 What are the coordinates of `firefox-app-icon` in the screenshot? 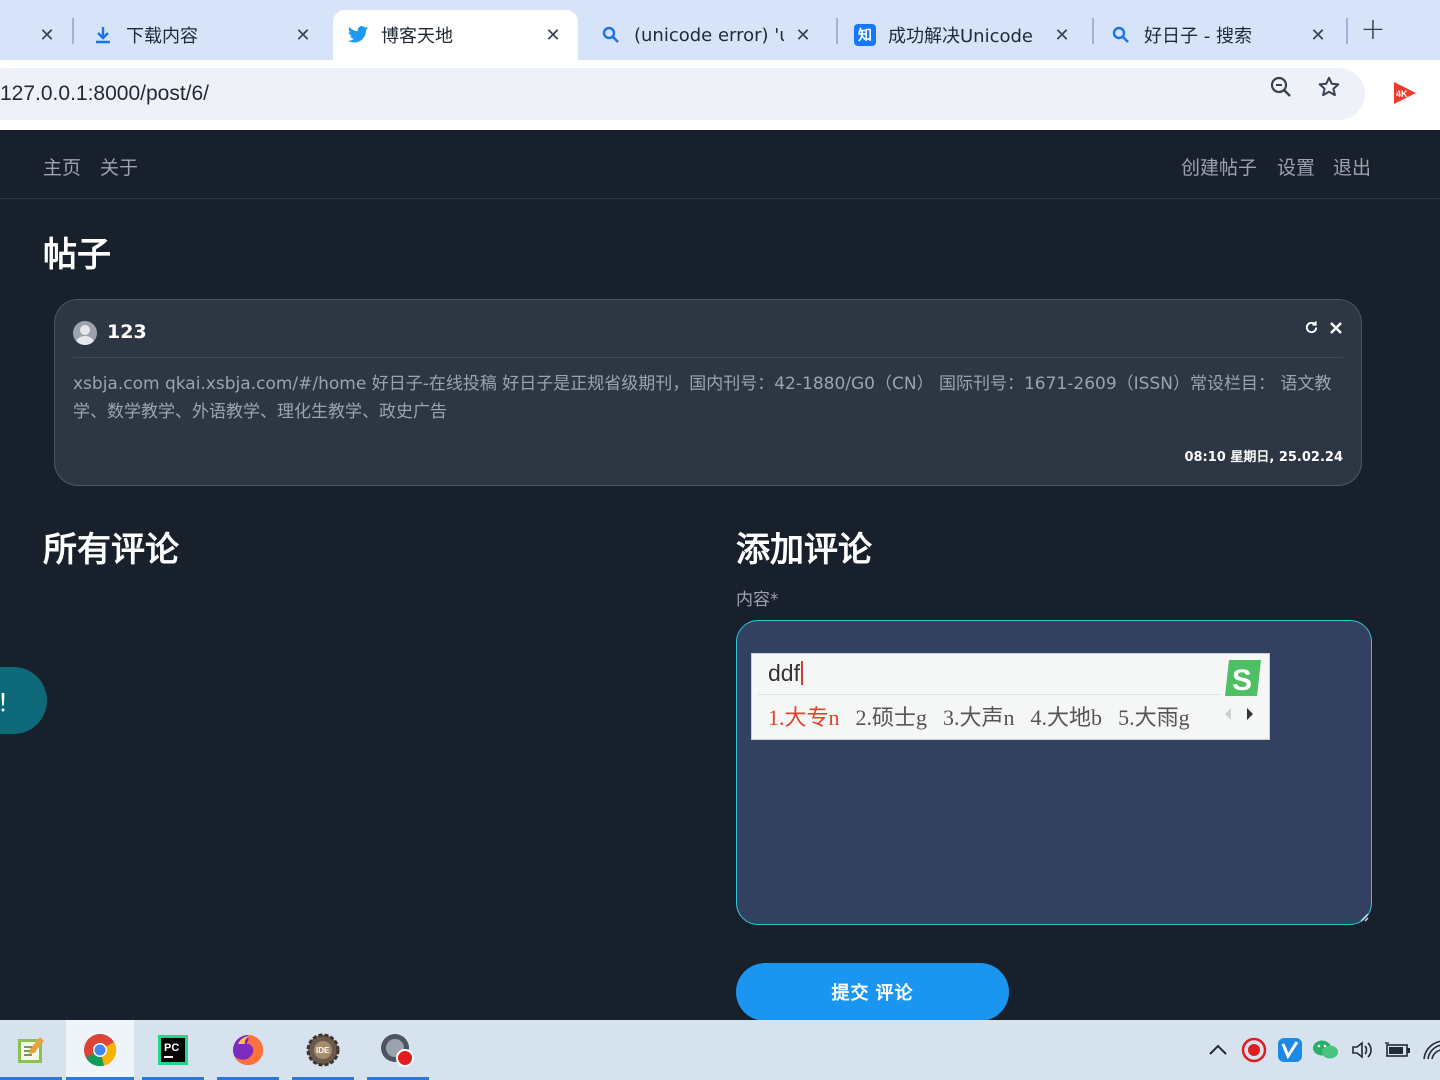 It's located at (248, 1050).